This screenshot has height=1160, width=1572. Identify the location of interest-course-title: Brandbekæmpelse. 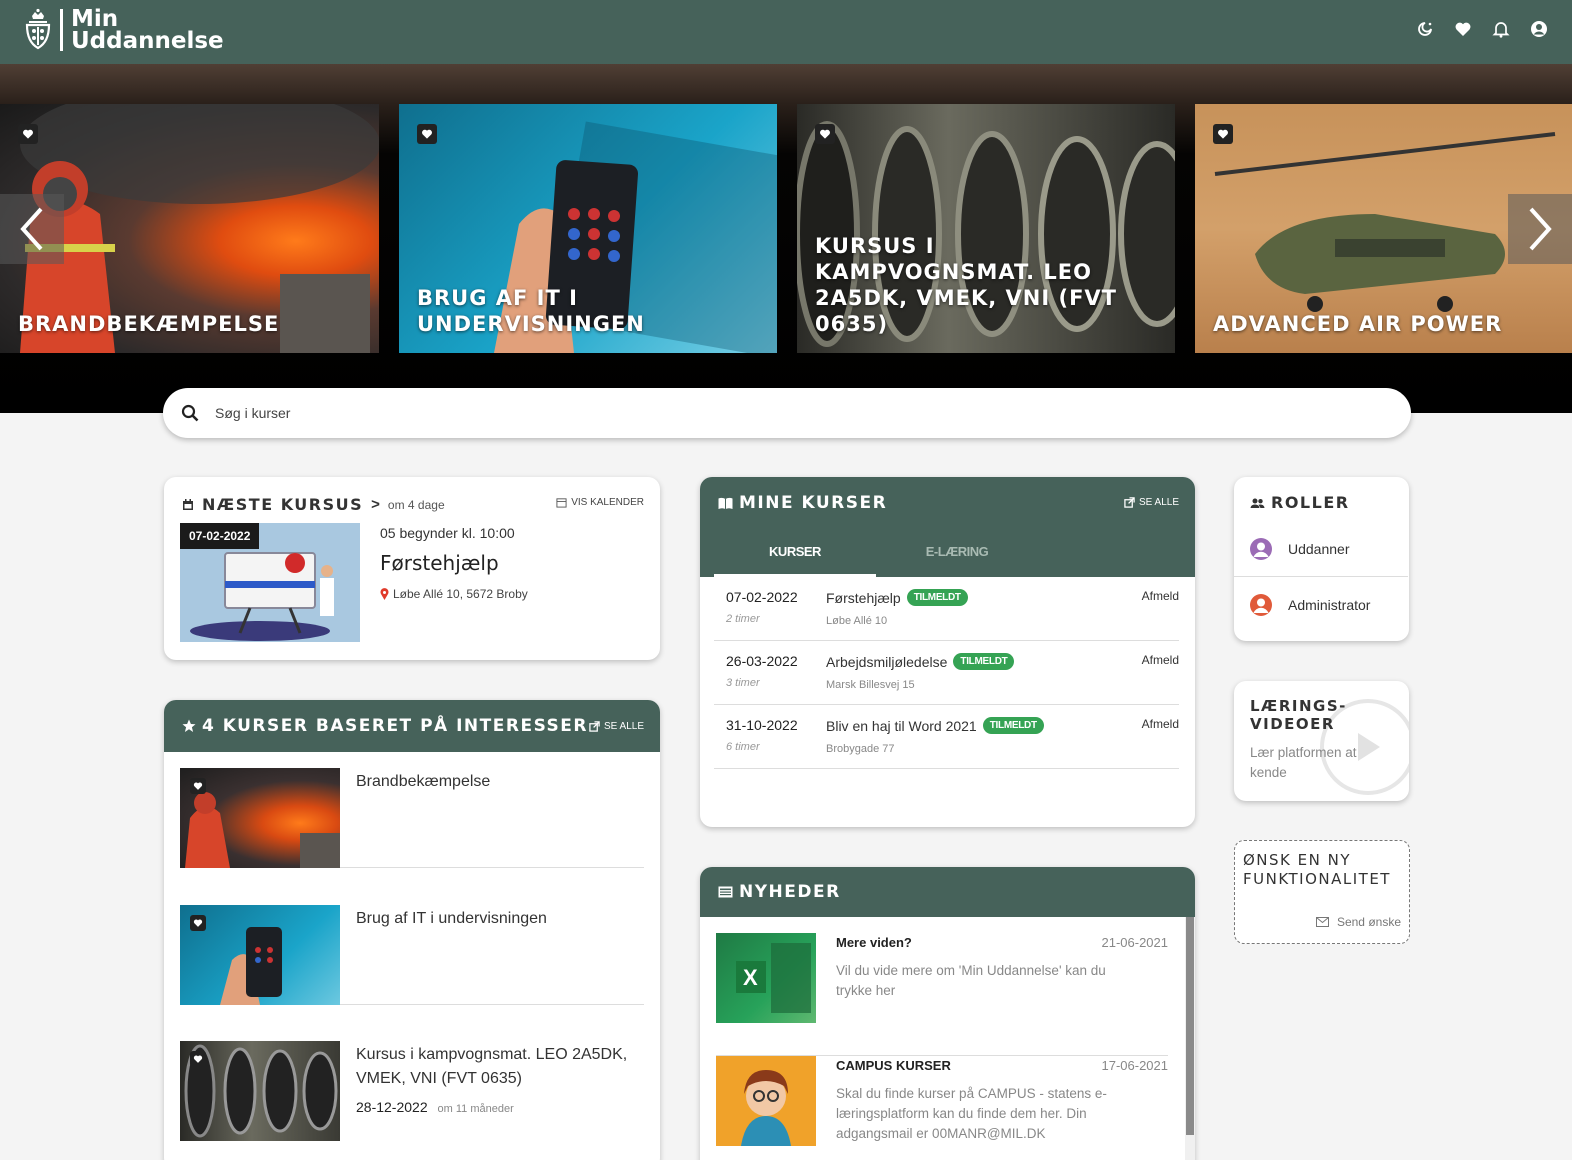
(423, 781).